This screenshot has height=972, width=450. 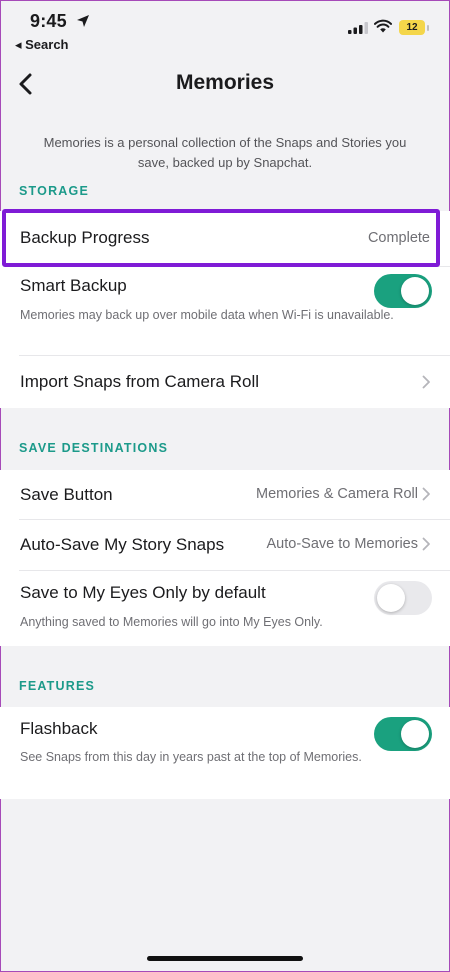 I want to click on auto-save-value: Auto-Save to Memories, so click(x=342, y=544).